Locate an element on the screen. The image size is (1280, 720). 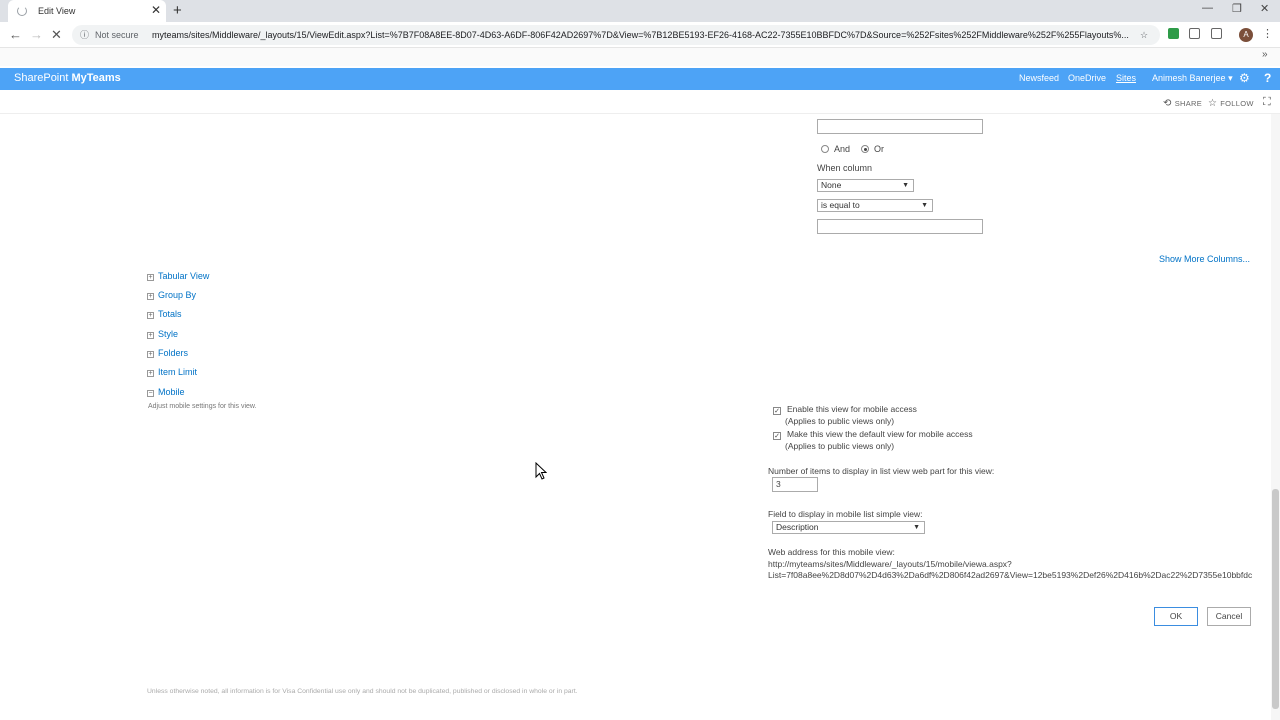
section-totals: + Totals is located at coordinates (164, 314).